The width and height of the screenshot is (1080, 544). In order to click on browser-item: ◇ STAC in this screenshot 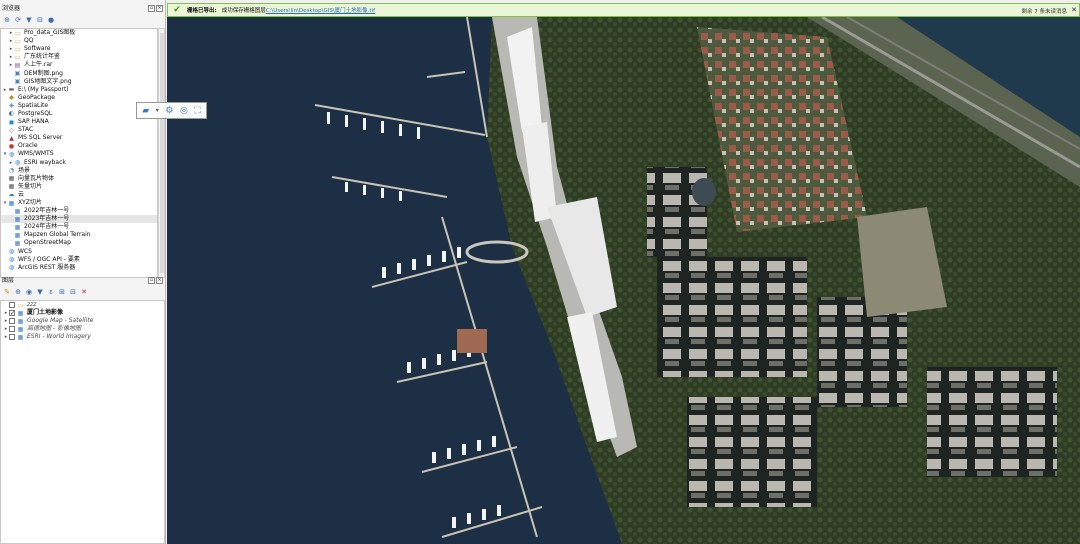, I will do `click(79, 130)`.